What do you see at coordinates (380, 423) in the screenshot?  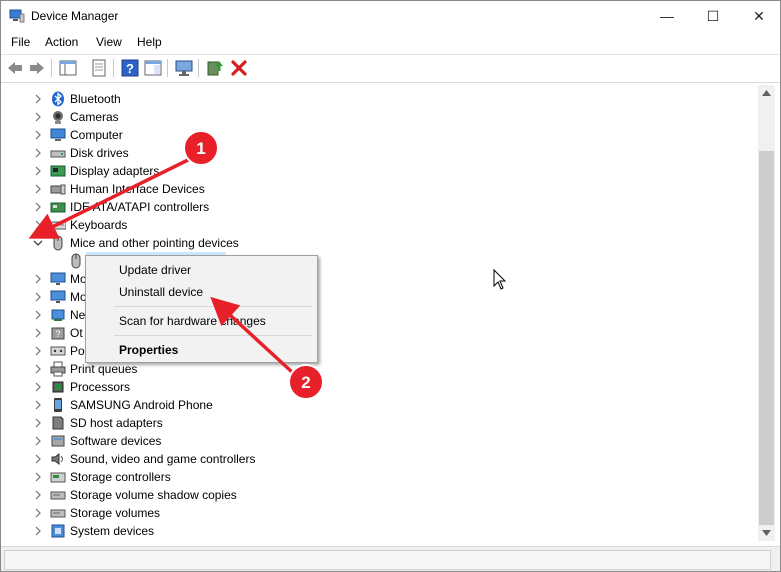 I see `tree-category-item: SD host adapters` at bounding box center [380, 423].